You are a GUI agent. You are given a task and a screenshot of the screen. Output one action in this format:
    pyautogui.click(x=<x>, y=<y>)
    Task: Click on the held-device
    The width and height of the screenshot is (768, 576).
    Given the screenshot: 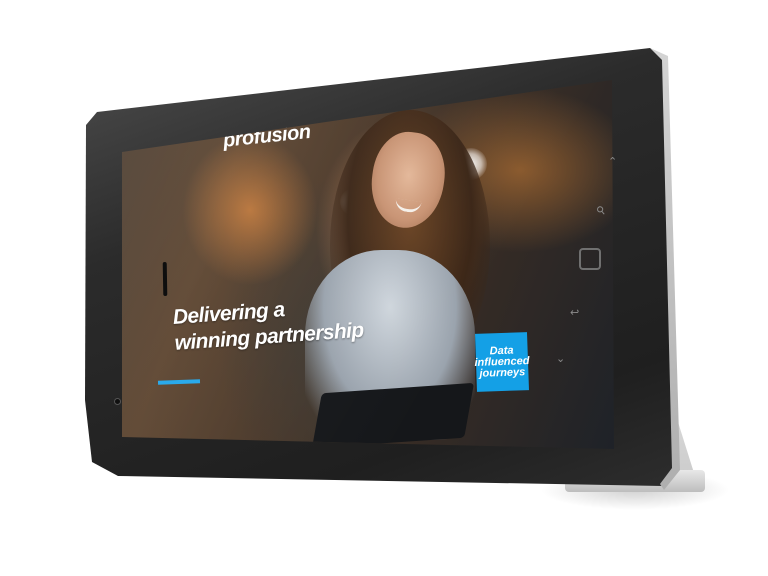 What is the action you would take?
    pyautogui.click(x=393, y=415)
    